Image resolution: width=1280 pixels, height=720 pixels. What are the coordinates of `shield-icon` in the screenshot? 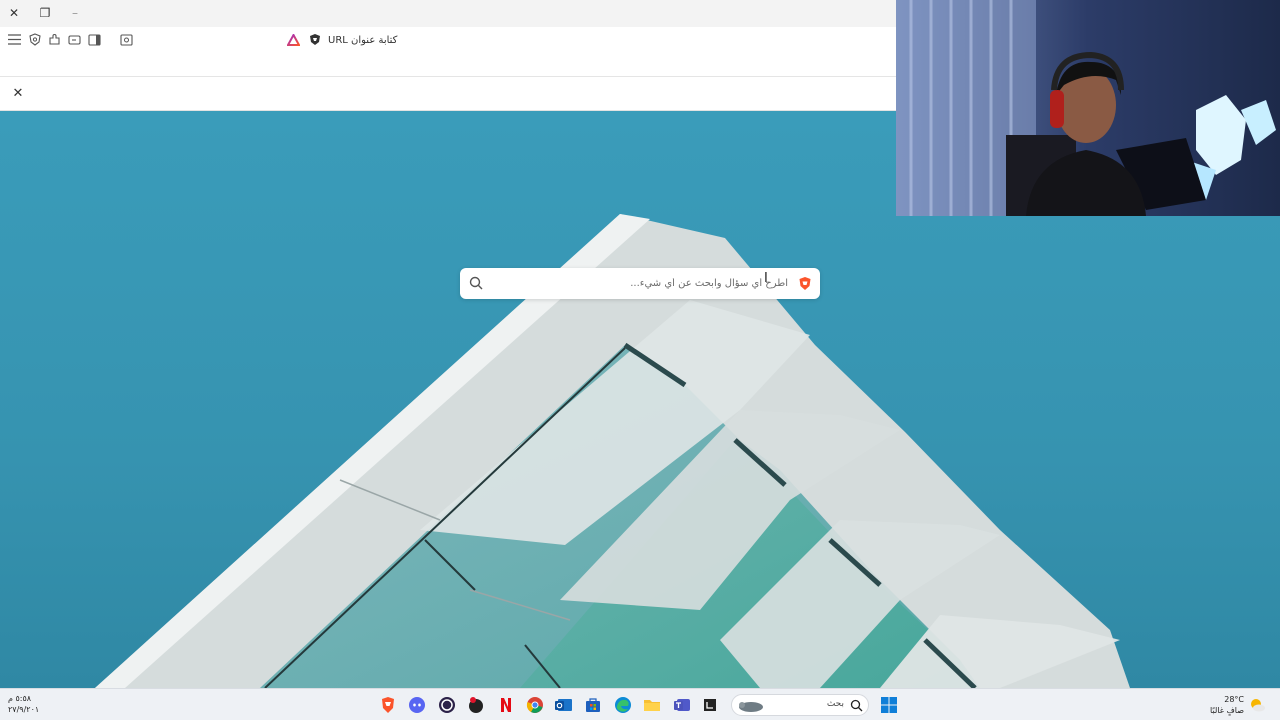 It's located at (34, 39).